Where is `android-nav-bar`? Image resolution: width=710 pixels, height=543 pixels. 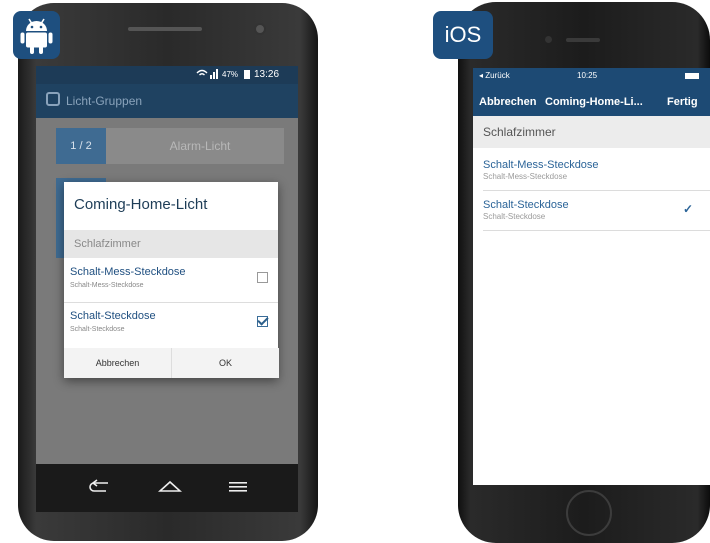
android-nav-bar is located at coordinates (167, 488).